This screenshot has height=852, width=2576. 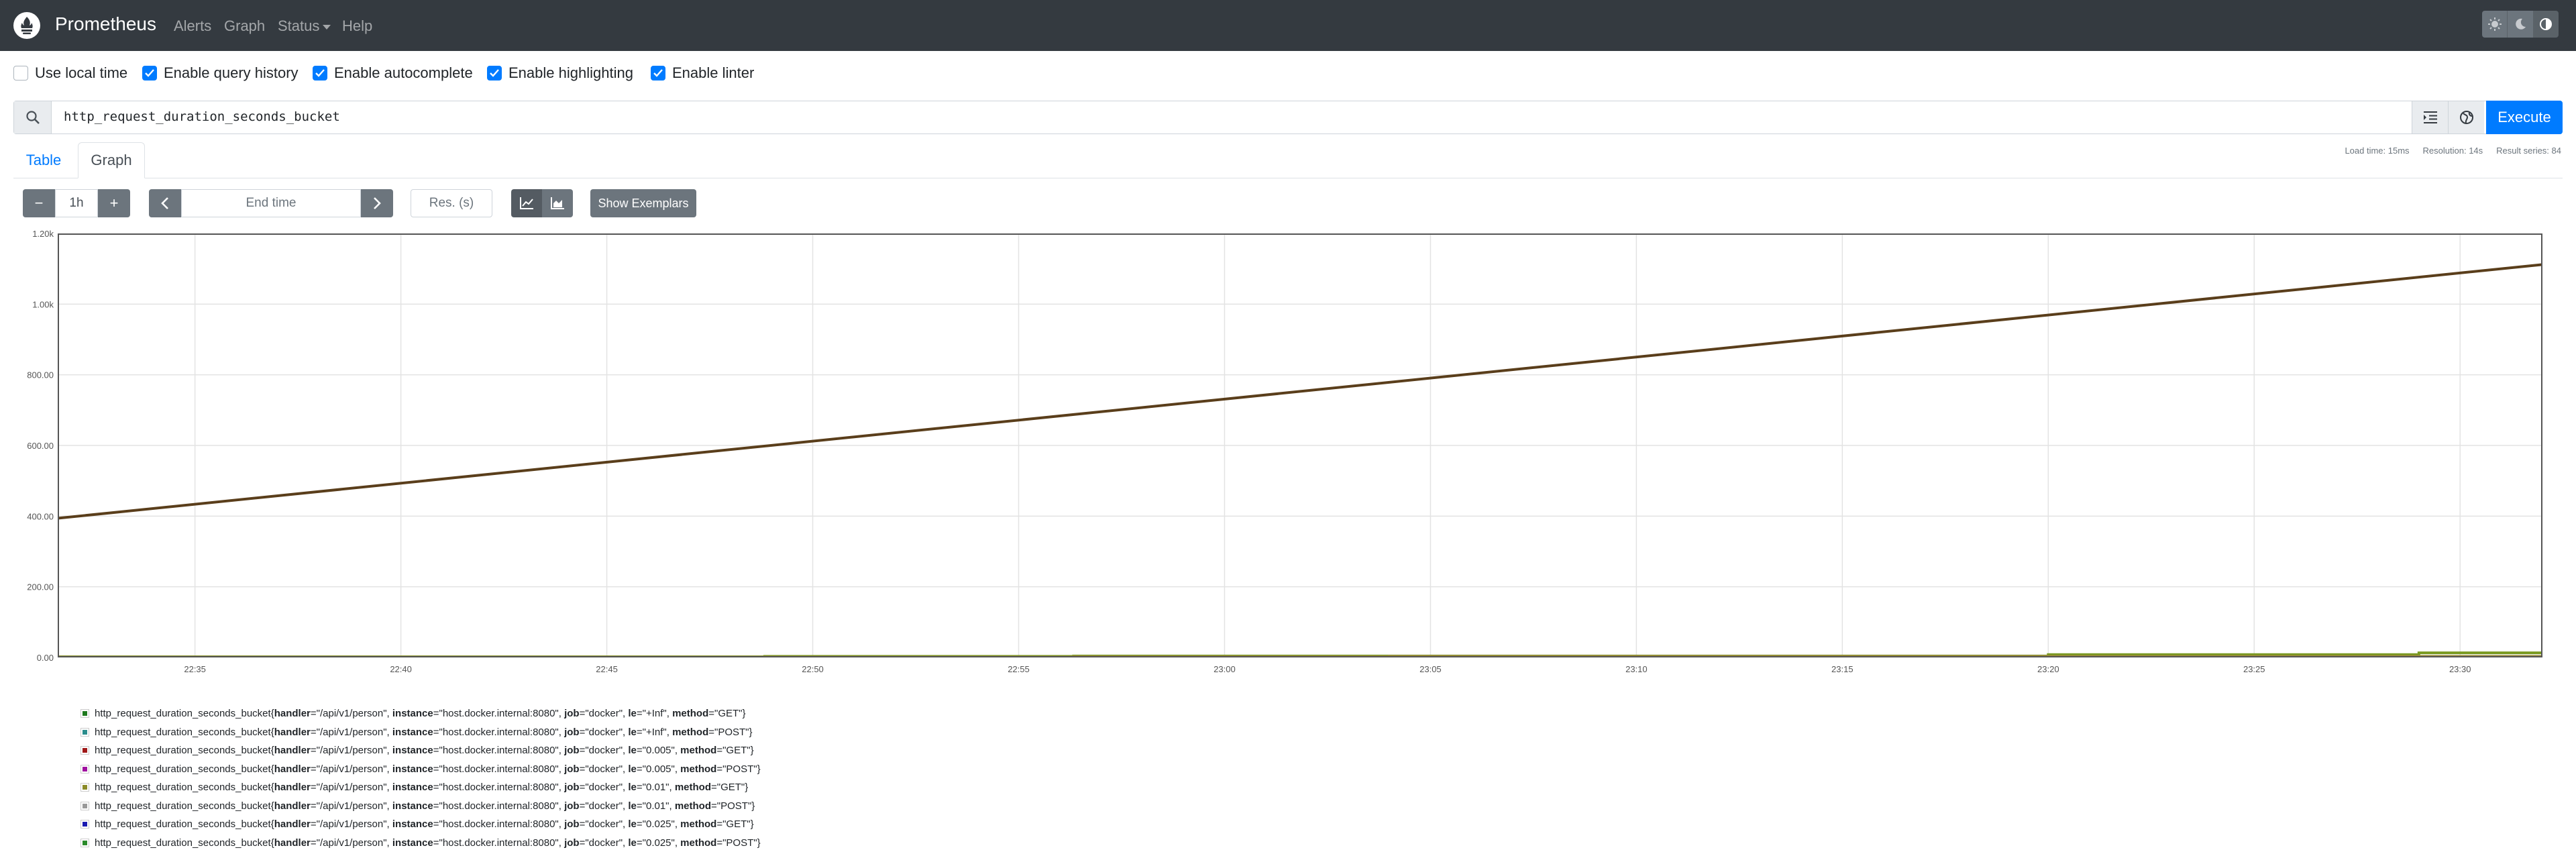 What do you see at coordinates (39, 203) in the screenshot?
I see `decrease-range-button: −` at bounding box center [39, 203].